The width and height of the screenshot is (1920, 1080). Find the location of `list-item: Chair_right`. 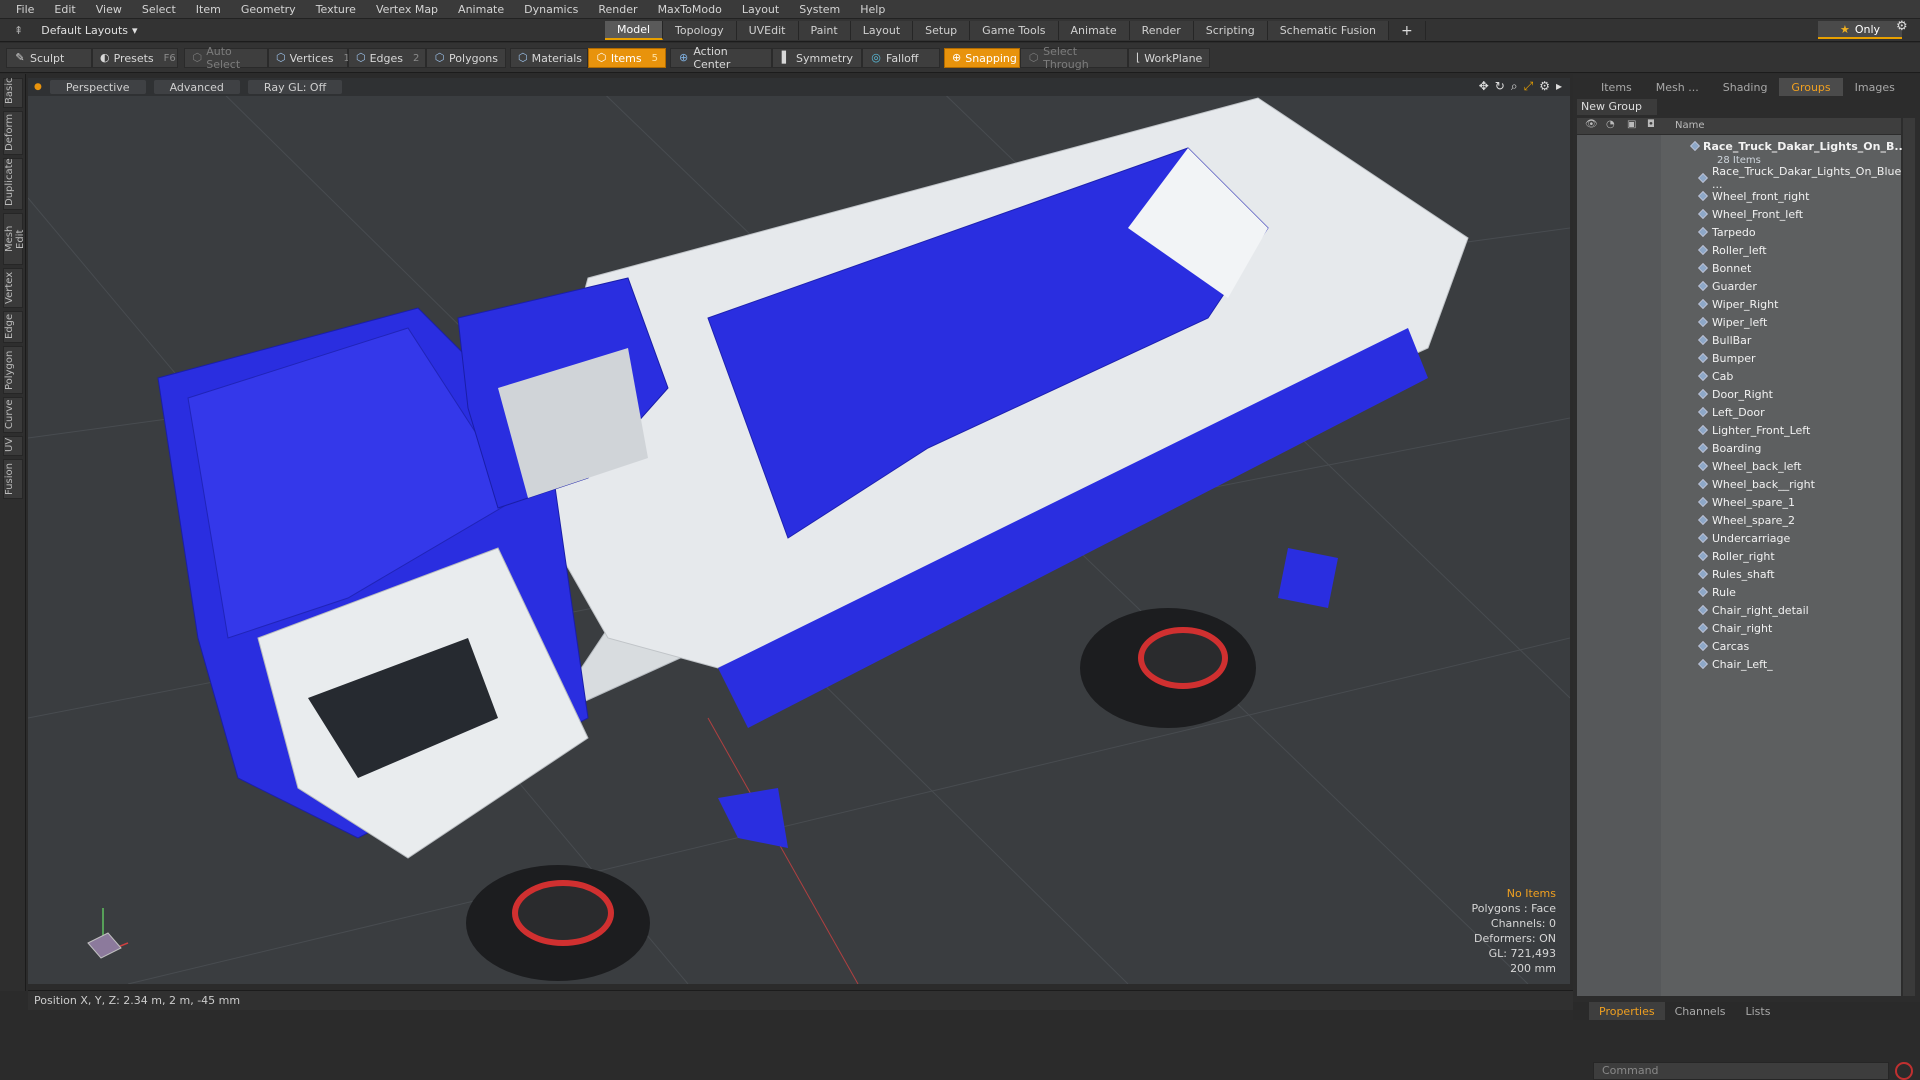

list-item: Chair_right is located at coordinates (1739, 628).